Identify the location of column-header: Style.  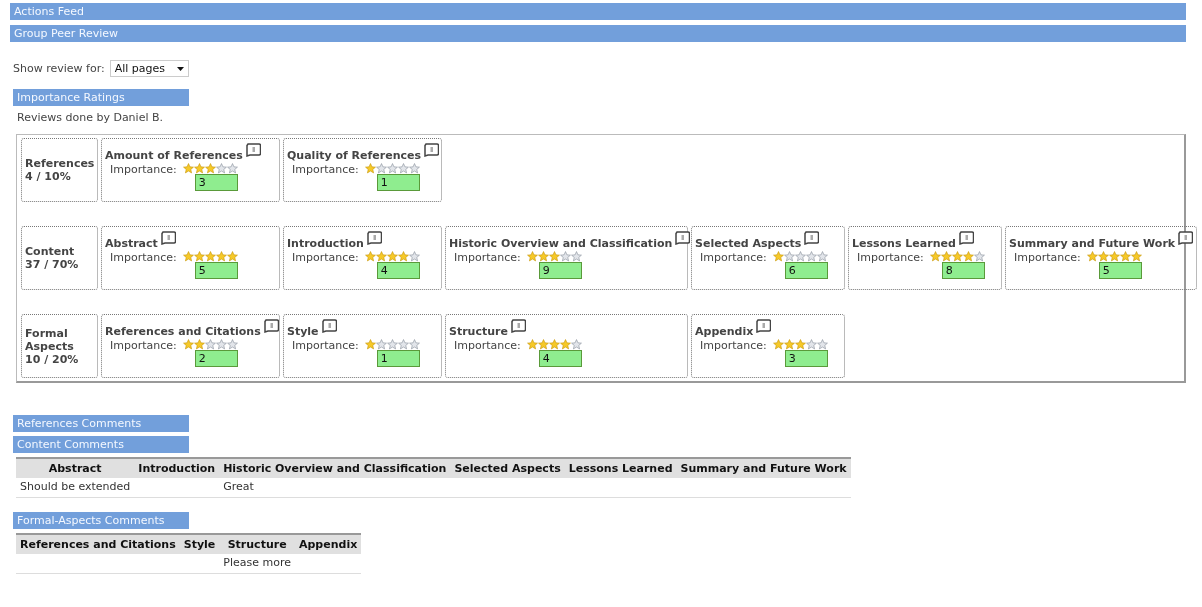
(199, 544).